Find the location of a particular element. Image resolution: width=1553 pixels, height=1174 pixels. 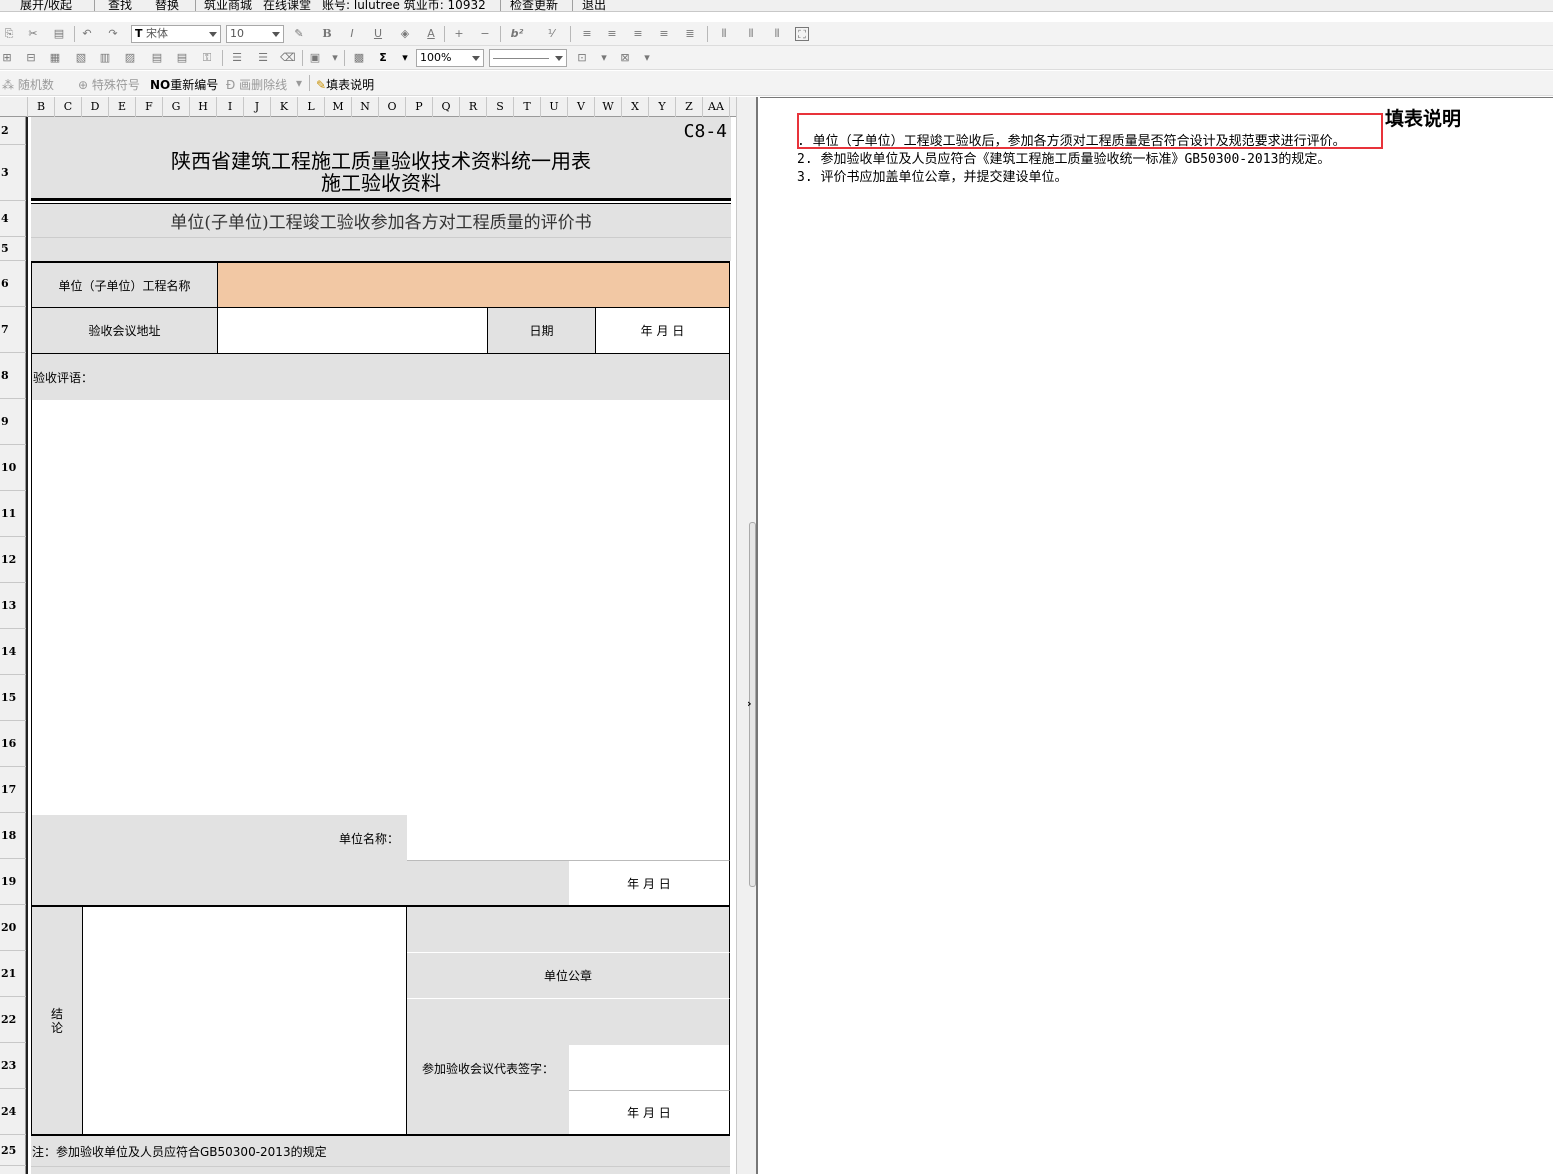

column-label: W is located at coordinates (608, 107).